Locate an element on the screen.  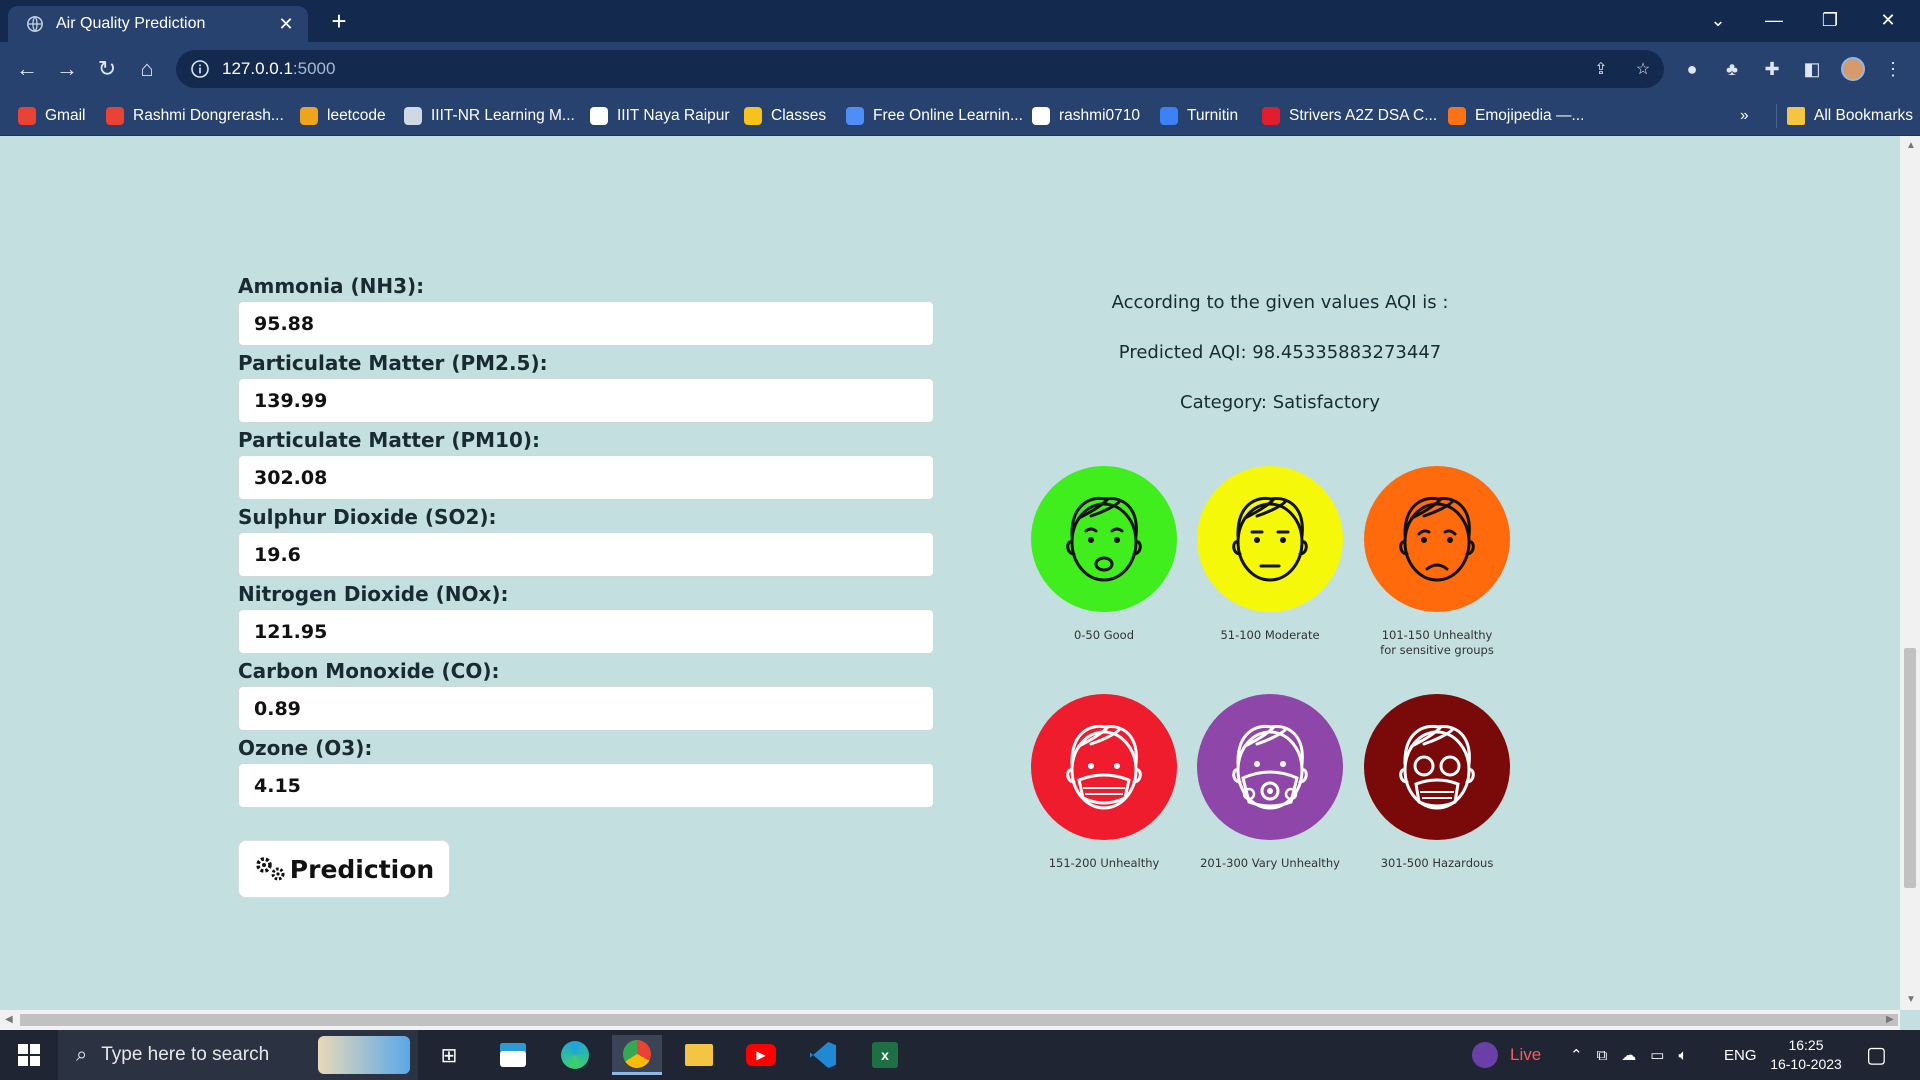
home-icon: ⌂ is located at coordinates (147, 69).